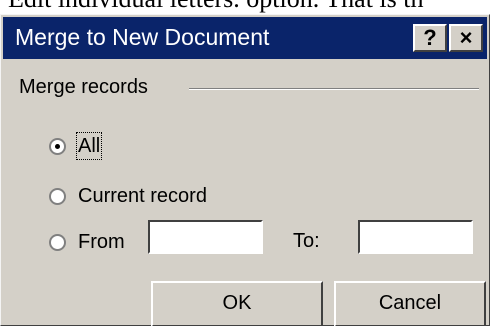  Describe the element at coordinates (466, 38) in the screenshot. I see `close-icon: ×` at that location.